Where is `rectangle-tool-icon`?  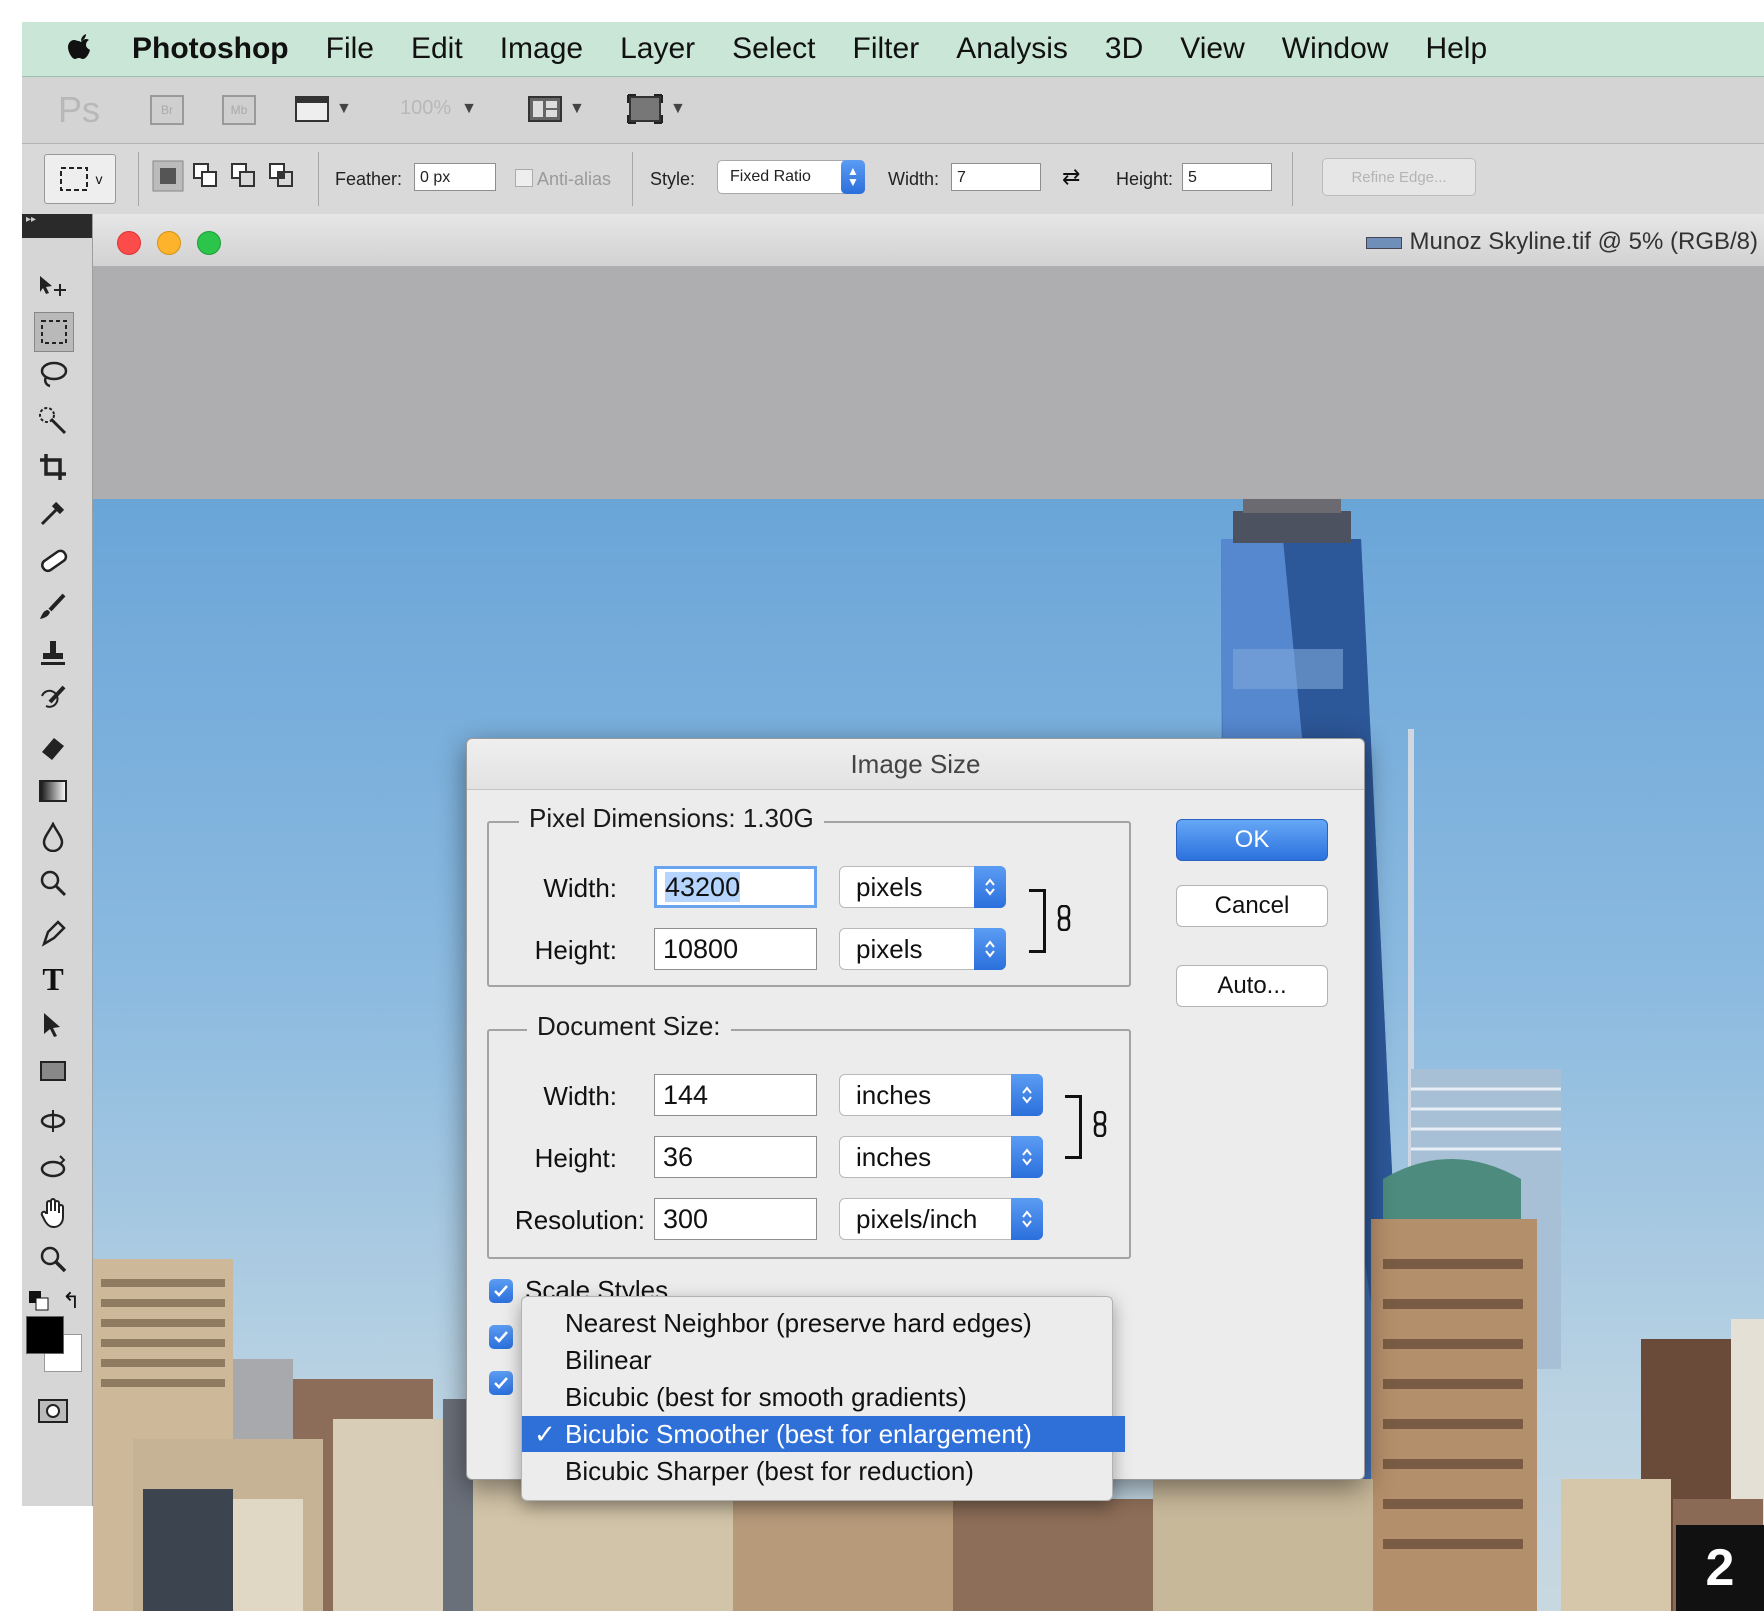 rectangle-tool-icon is located at coordinates (53, 1071).